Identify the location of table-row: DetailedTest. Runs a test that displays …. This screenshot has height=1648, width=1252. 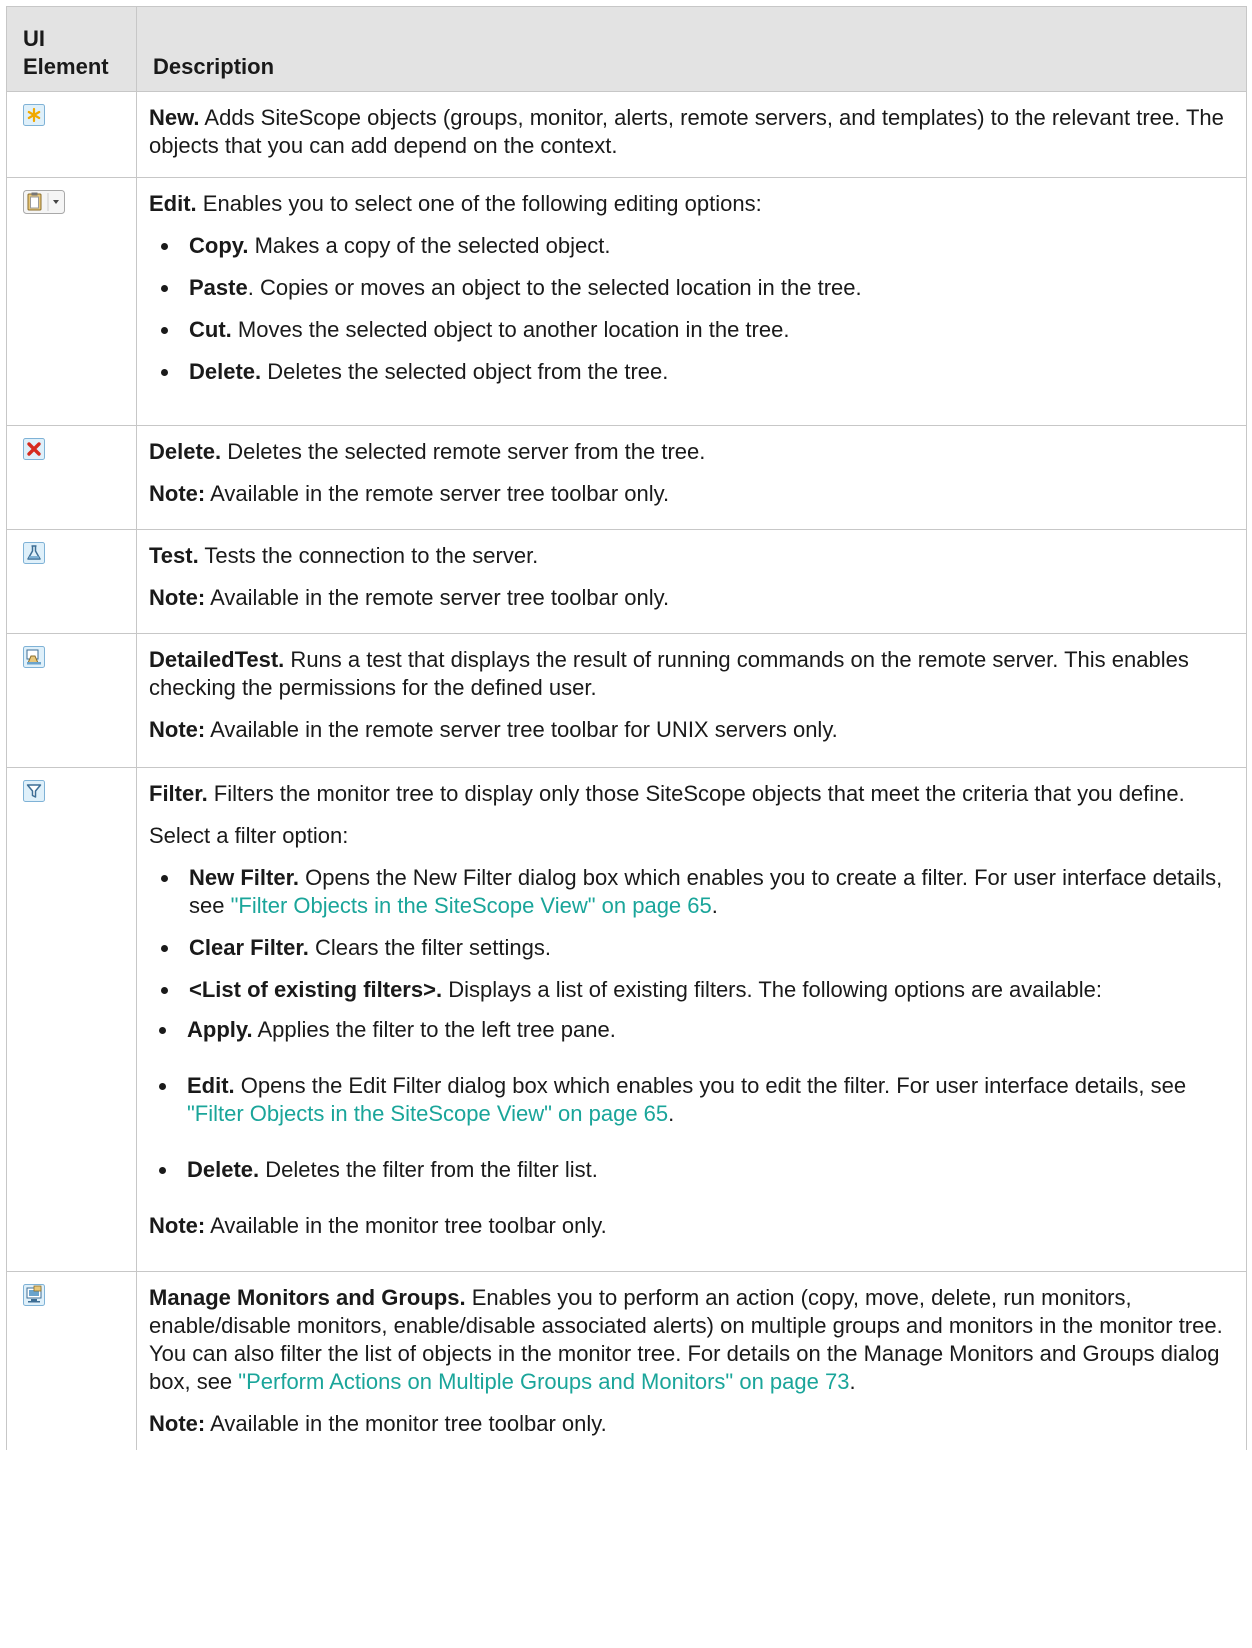
(626, 700).